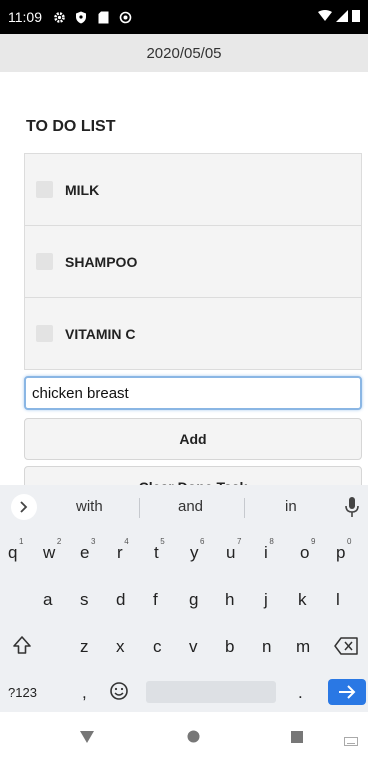 Image resolution: width=368 pixels, height=760 pixels. Describe the element at coordinates (87, 739) in the screenshot. I see `back-triangle-icon` at that location.